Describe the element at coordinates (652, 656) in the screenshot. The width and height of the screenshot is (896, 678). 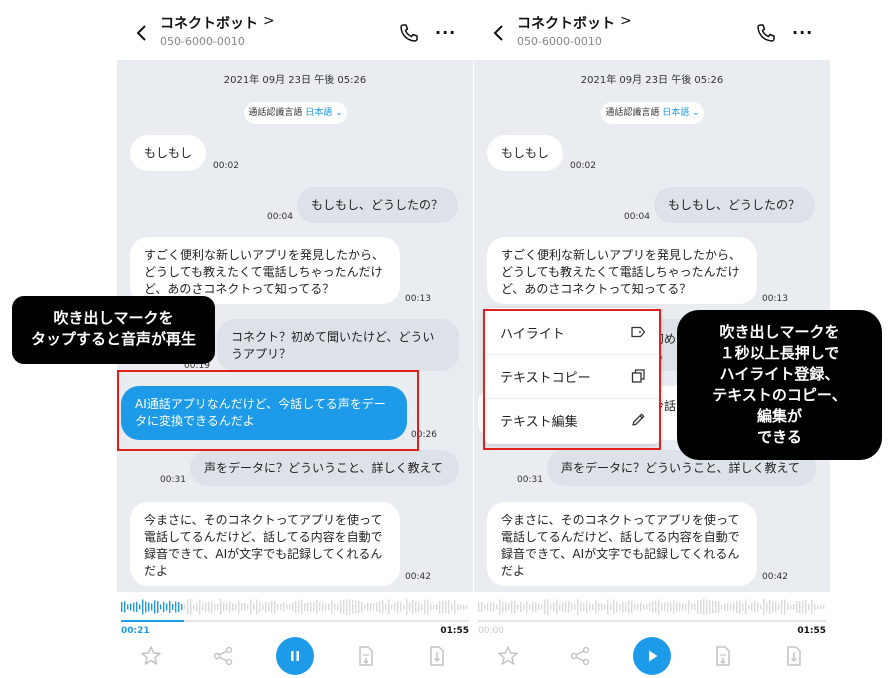
I see `play-button` at that location.